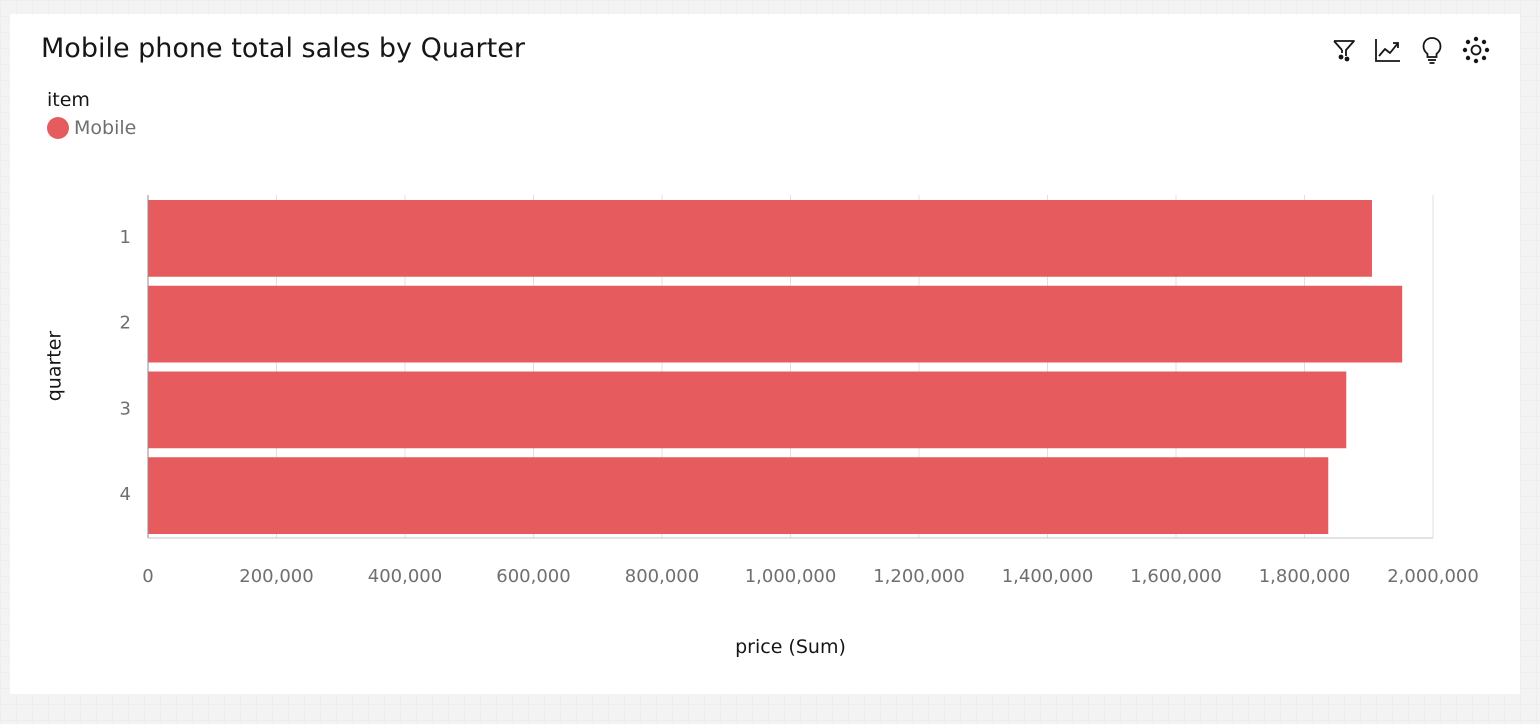 The image size is (1540, 724). Describe the element at coordinates (125, 494) in the screenshot. I see `y-tick-label: 4` at that location.